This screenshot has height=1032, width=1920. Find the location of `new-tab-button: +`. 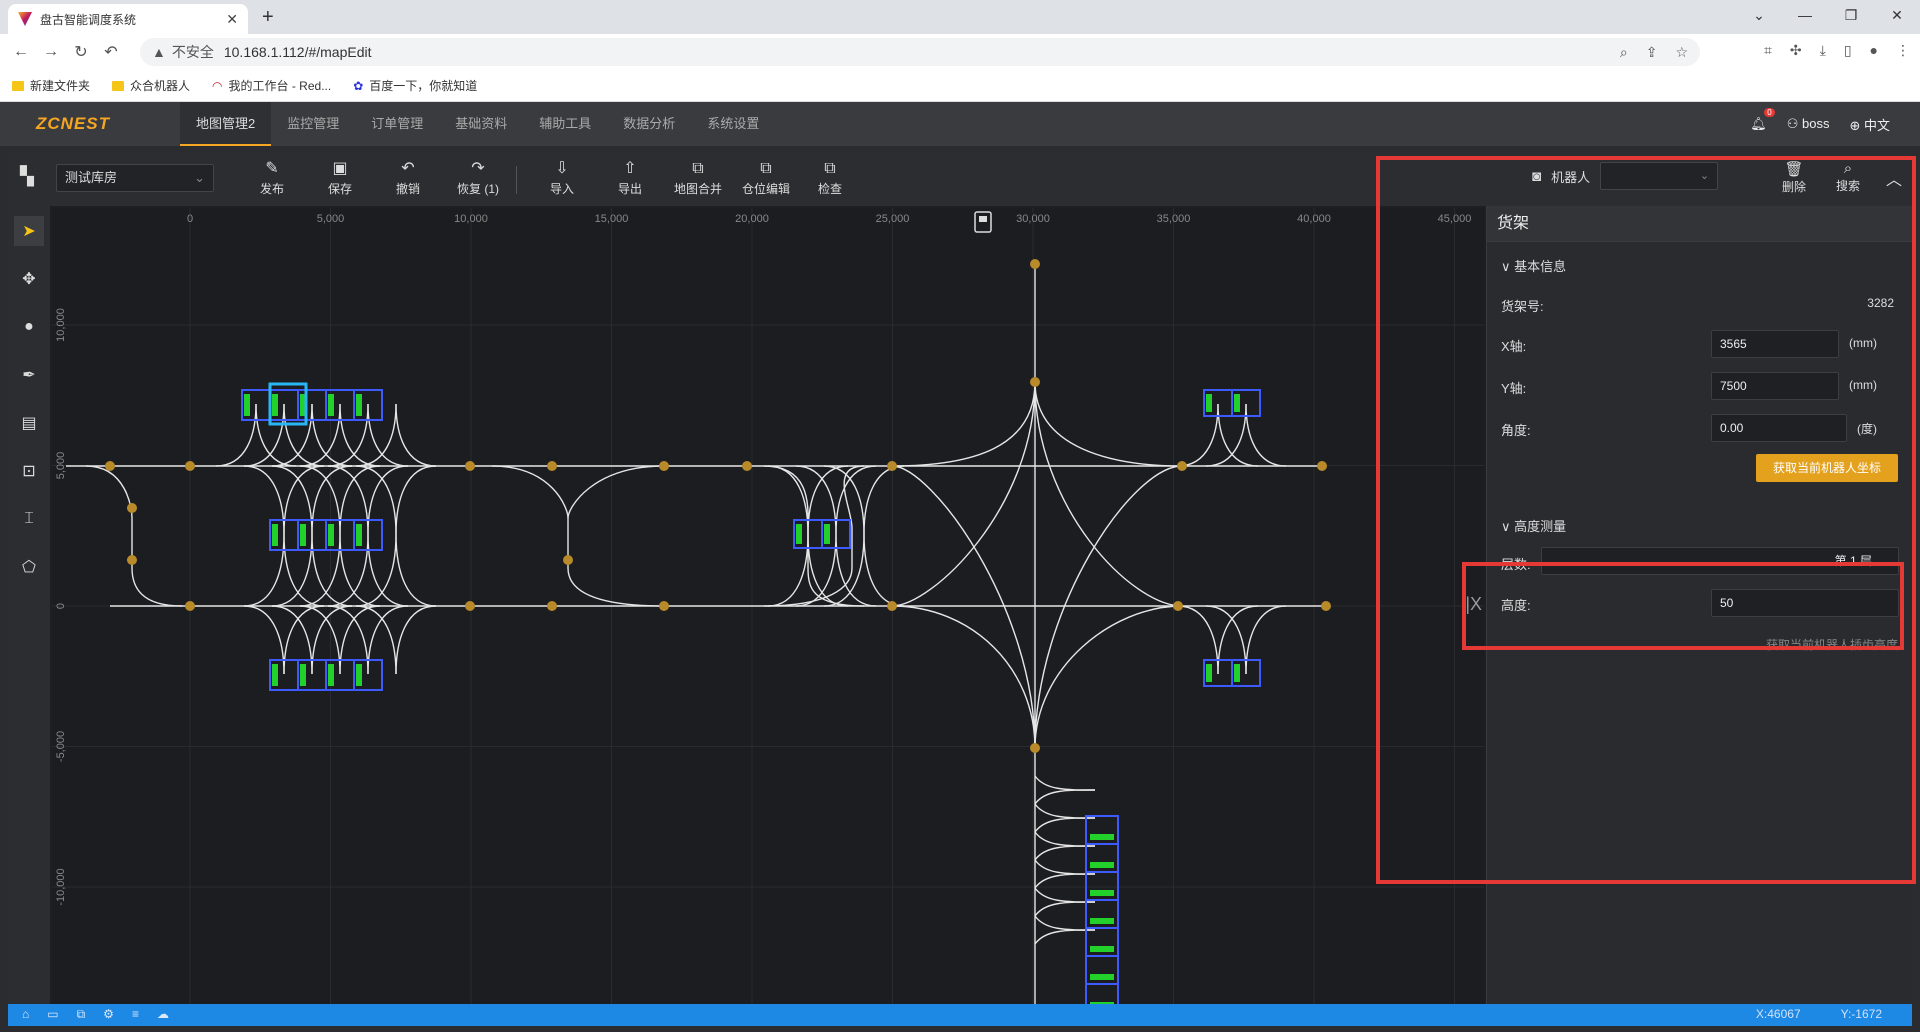

new-tab-button: + is located at coordinates (268, 17).